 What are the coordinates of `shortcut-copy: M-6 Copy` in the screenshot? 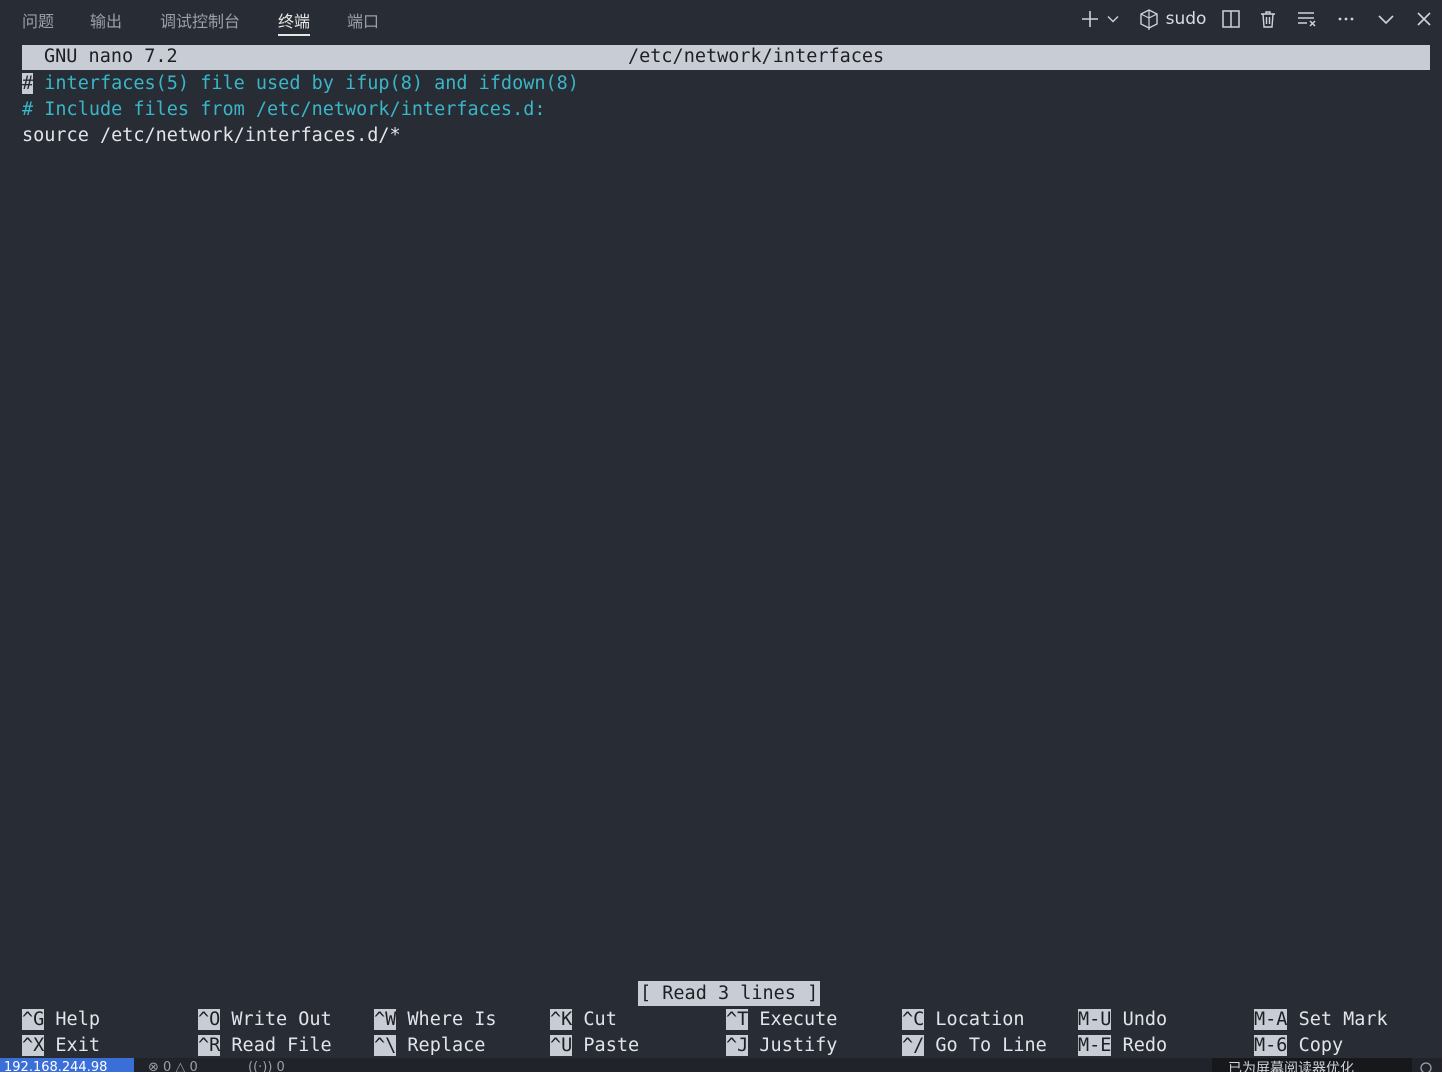 It's located at (1299, 1045).